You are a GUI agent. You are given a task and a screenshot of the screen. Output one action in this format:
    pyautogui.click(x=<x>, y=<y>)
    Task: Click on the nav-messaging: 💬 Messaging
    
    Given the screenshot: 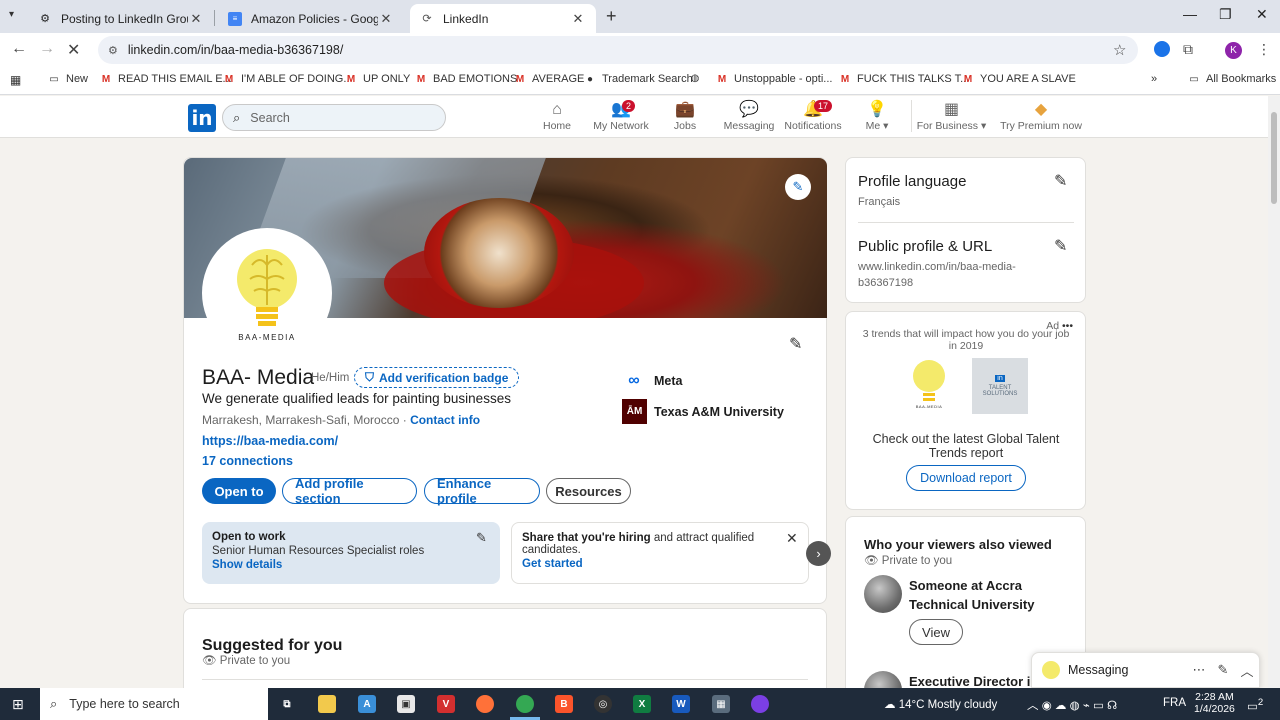 What is the action you would take?
    pyautogui.click(x=749, y=116)
    